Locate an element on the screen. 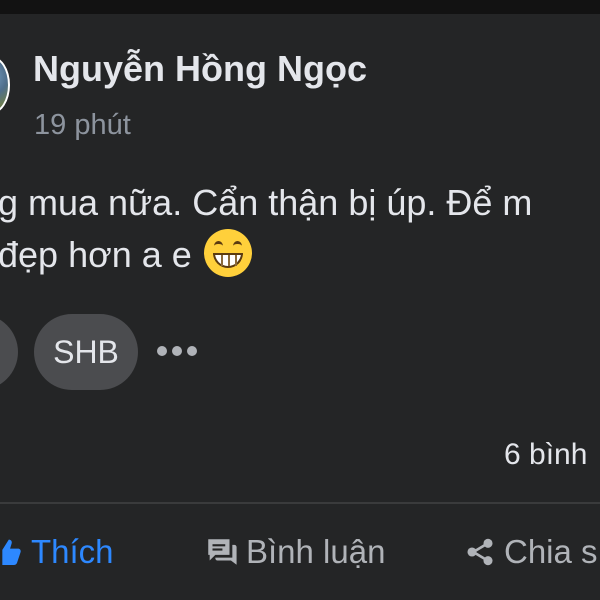 The height and width of the screenshot is (600, 600). emoji-left-eye is located at coordinates (218, 246).